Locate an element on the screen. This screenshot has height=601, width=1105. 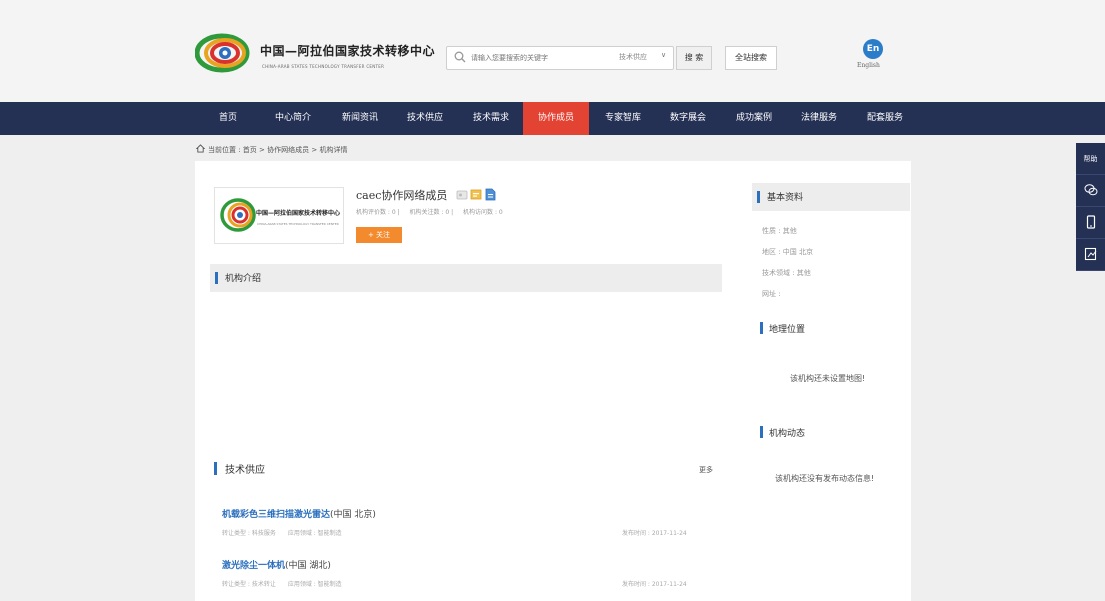
nav-item-support: 配套服务 is located at coordinates (885, 118).